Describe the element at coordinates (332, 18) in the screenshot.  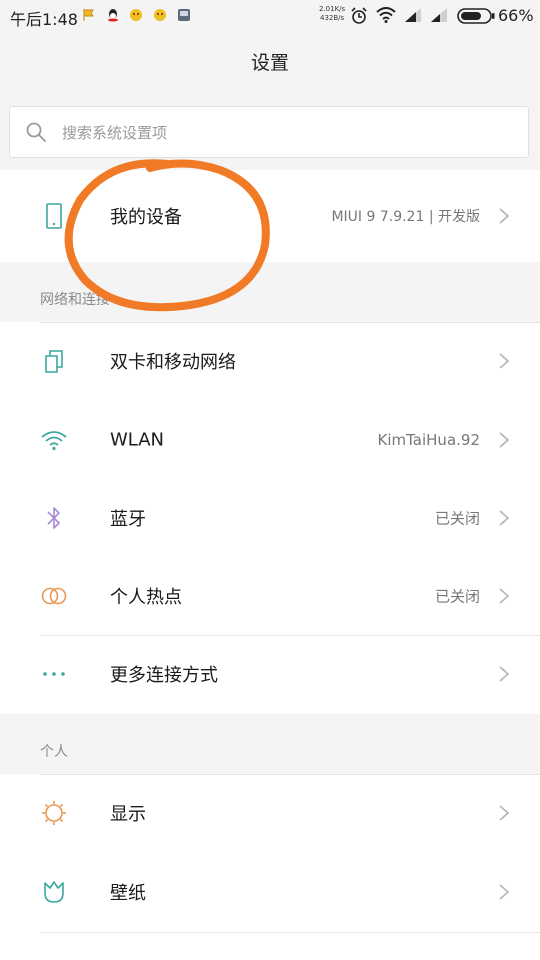
I see `download-speed: 432B/s` at that location.